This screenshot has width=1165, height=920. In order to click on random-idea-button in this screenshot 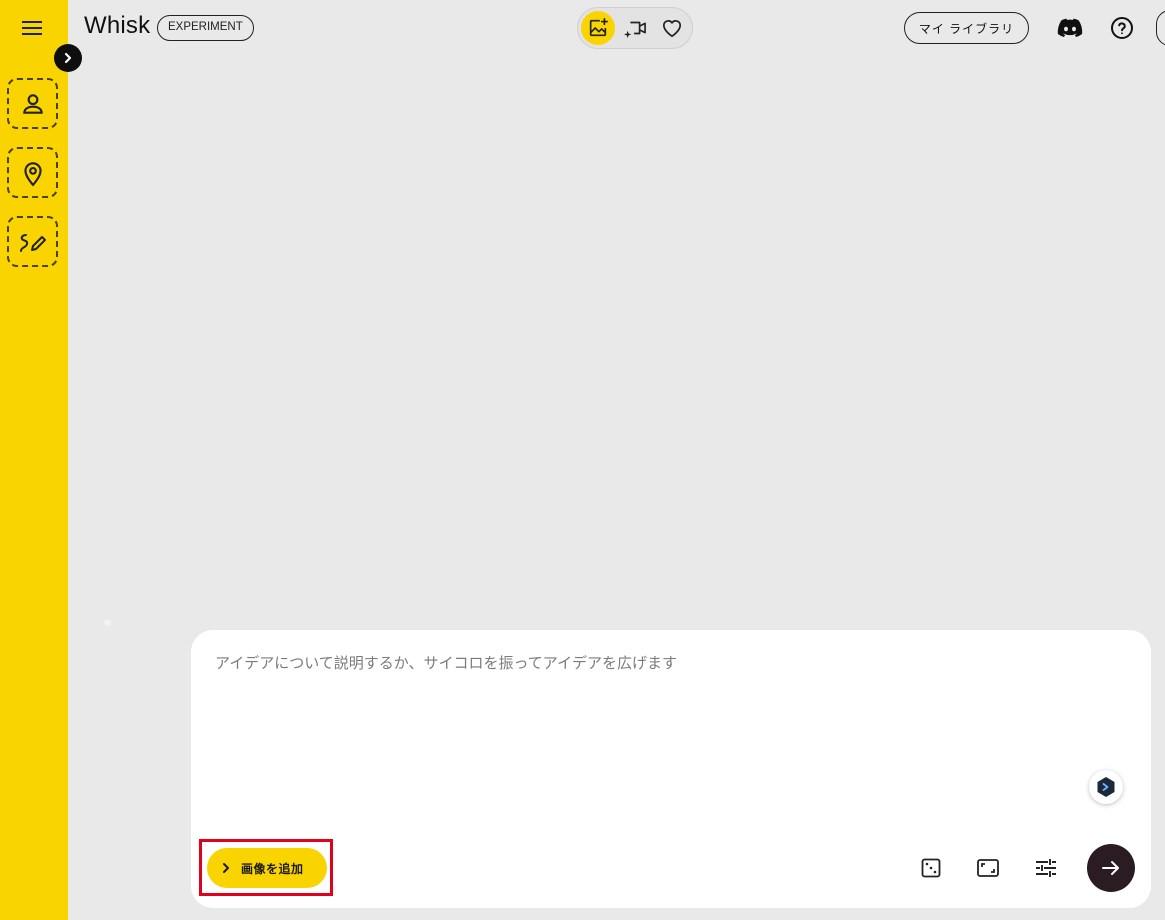, I will do `click(931, 868)`.